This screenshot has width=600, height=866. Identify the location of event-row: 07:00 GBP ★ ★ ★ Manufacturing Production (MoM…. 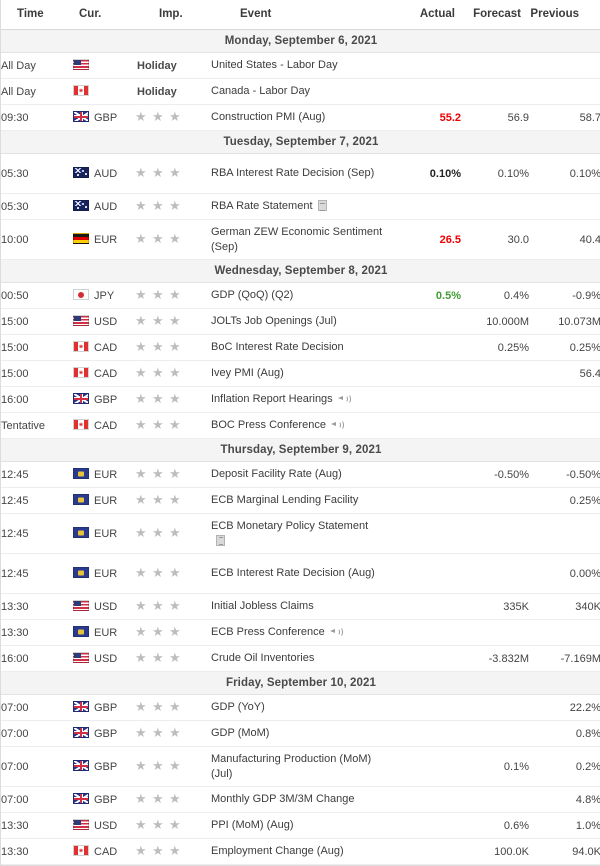
(300, 766).